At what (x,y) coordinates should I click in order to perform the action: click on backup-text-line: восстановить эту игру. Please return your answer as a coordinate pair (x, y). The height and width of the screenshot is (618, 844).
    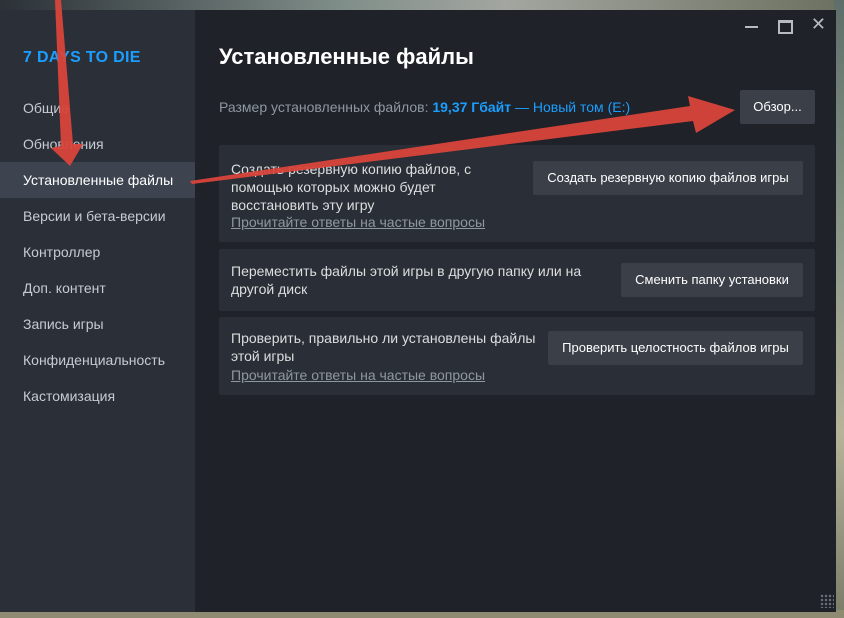
    Looking at the image, I should click on (303, 205).